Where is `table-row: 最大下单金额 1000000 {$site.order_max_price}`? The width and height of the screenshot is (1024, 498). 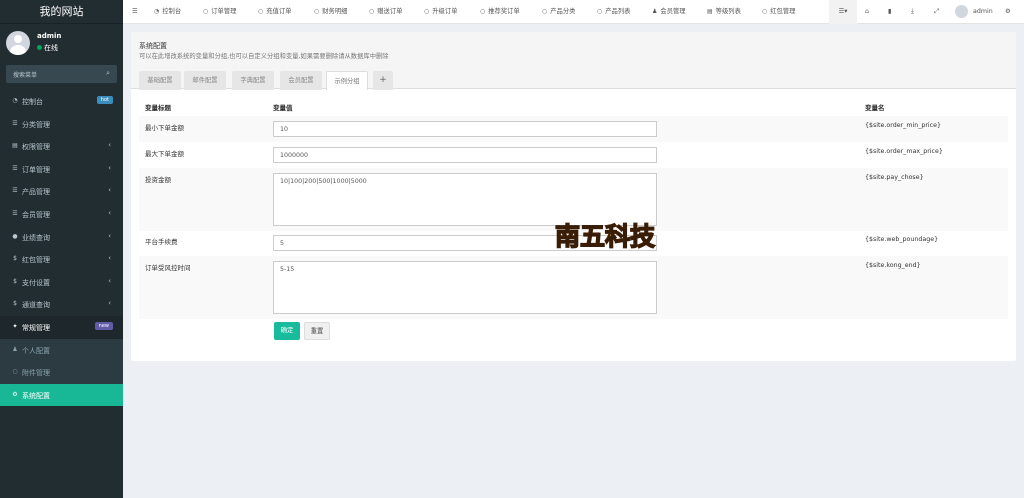 table-row: 最大下单金额 1000000 {$site.order_max_price} is located at coordinates (573, 155).